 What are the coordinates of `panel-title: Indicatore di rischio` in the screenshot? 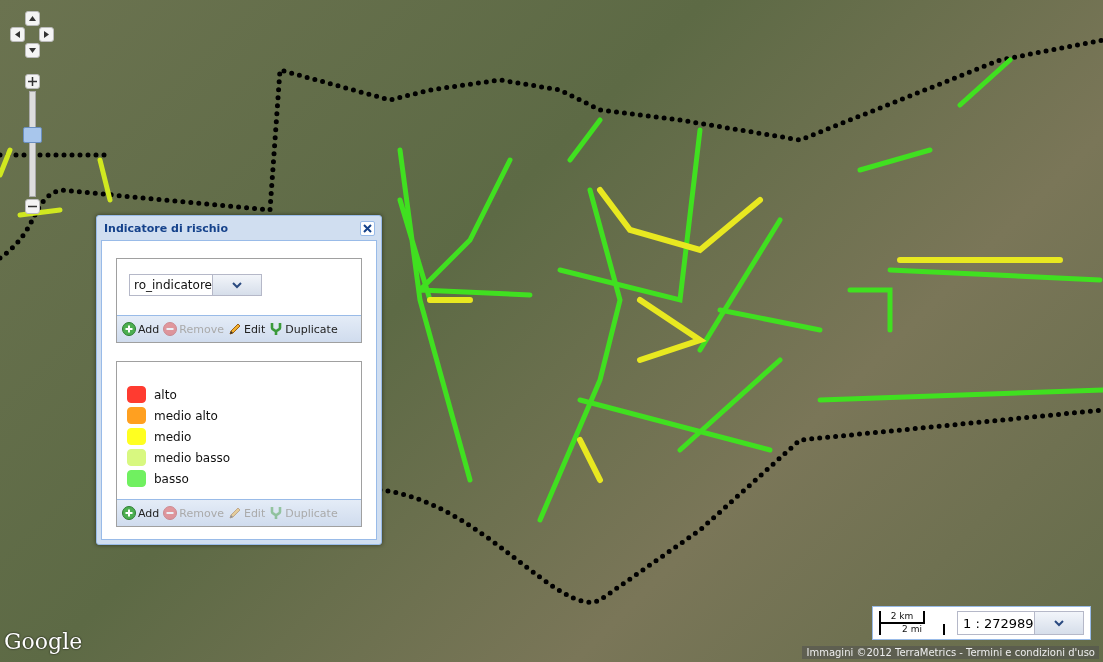 It's located at (166, 228).